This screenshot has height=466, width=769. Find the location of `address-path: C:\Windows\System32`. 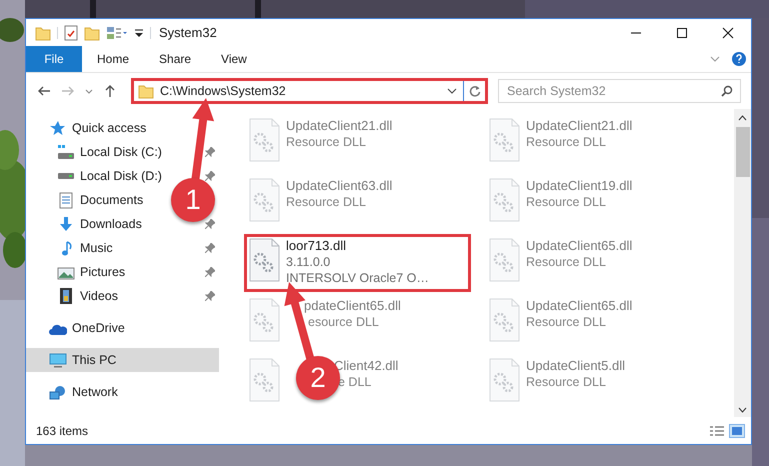

address-path: C:\Windows\System32 is located at coordinates (223, 91).